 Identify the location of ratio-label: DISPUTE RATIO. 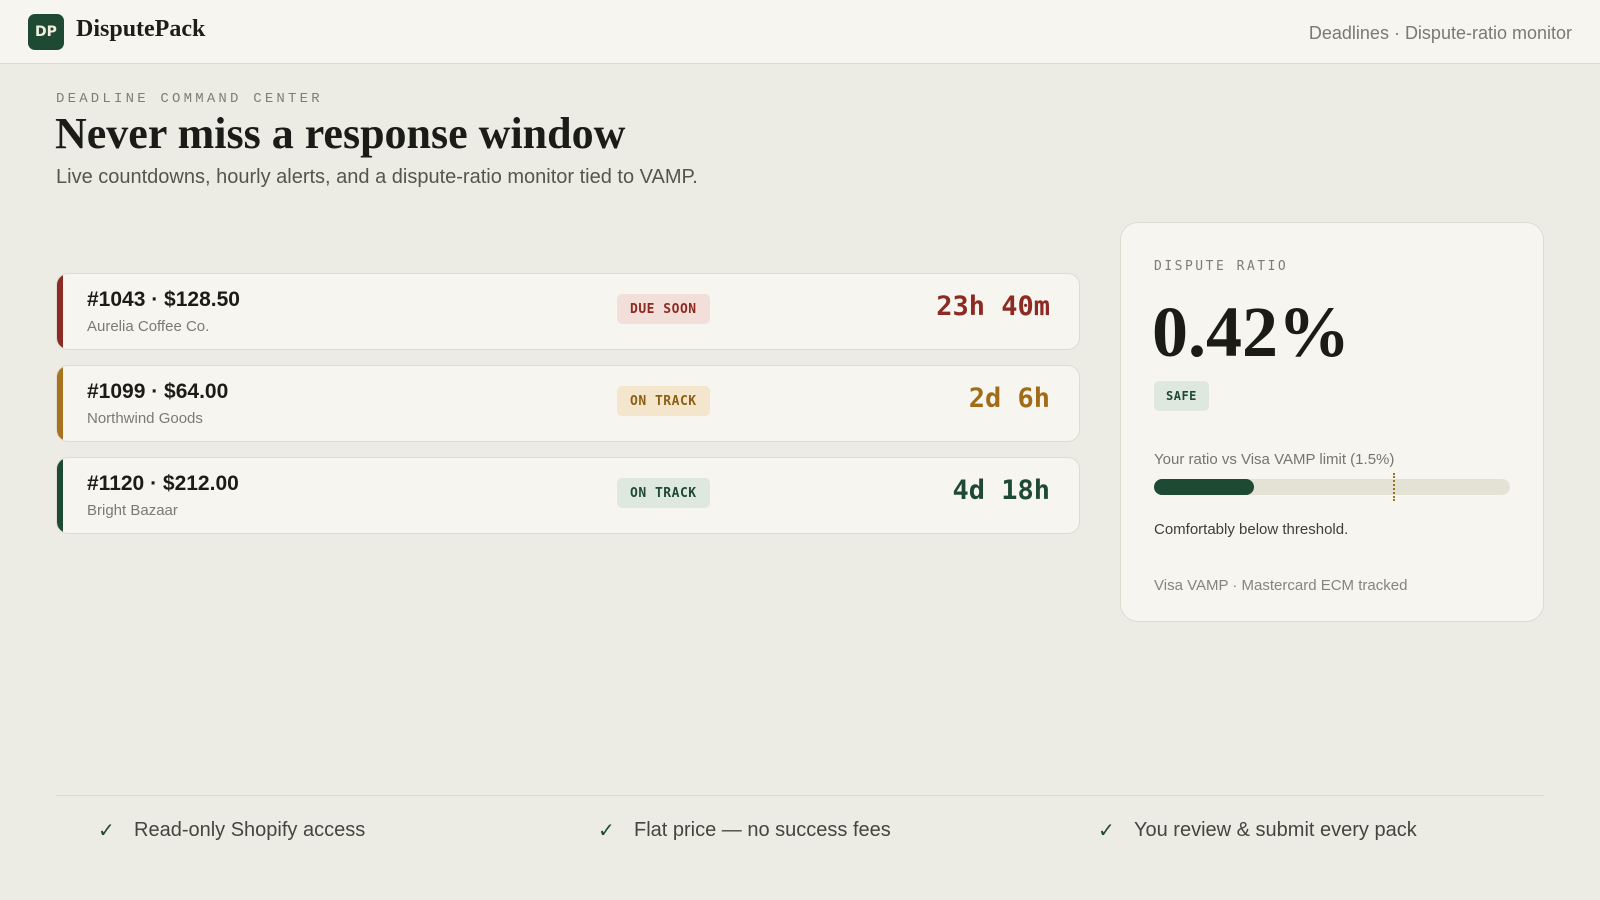
(1221, 266).